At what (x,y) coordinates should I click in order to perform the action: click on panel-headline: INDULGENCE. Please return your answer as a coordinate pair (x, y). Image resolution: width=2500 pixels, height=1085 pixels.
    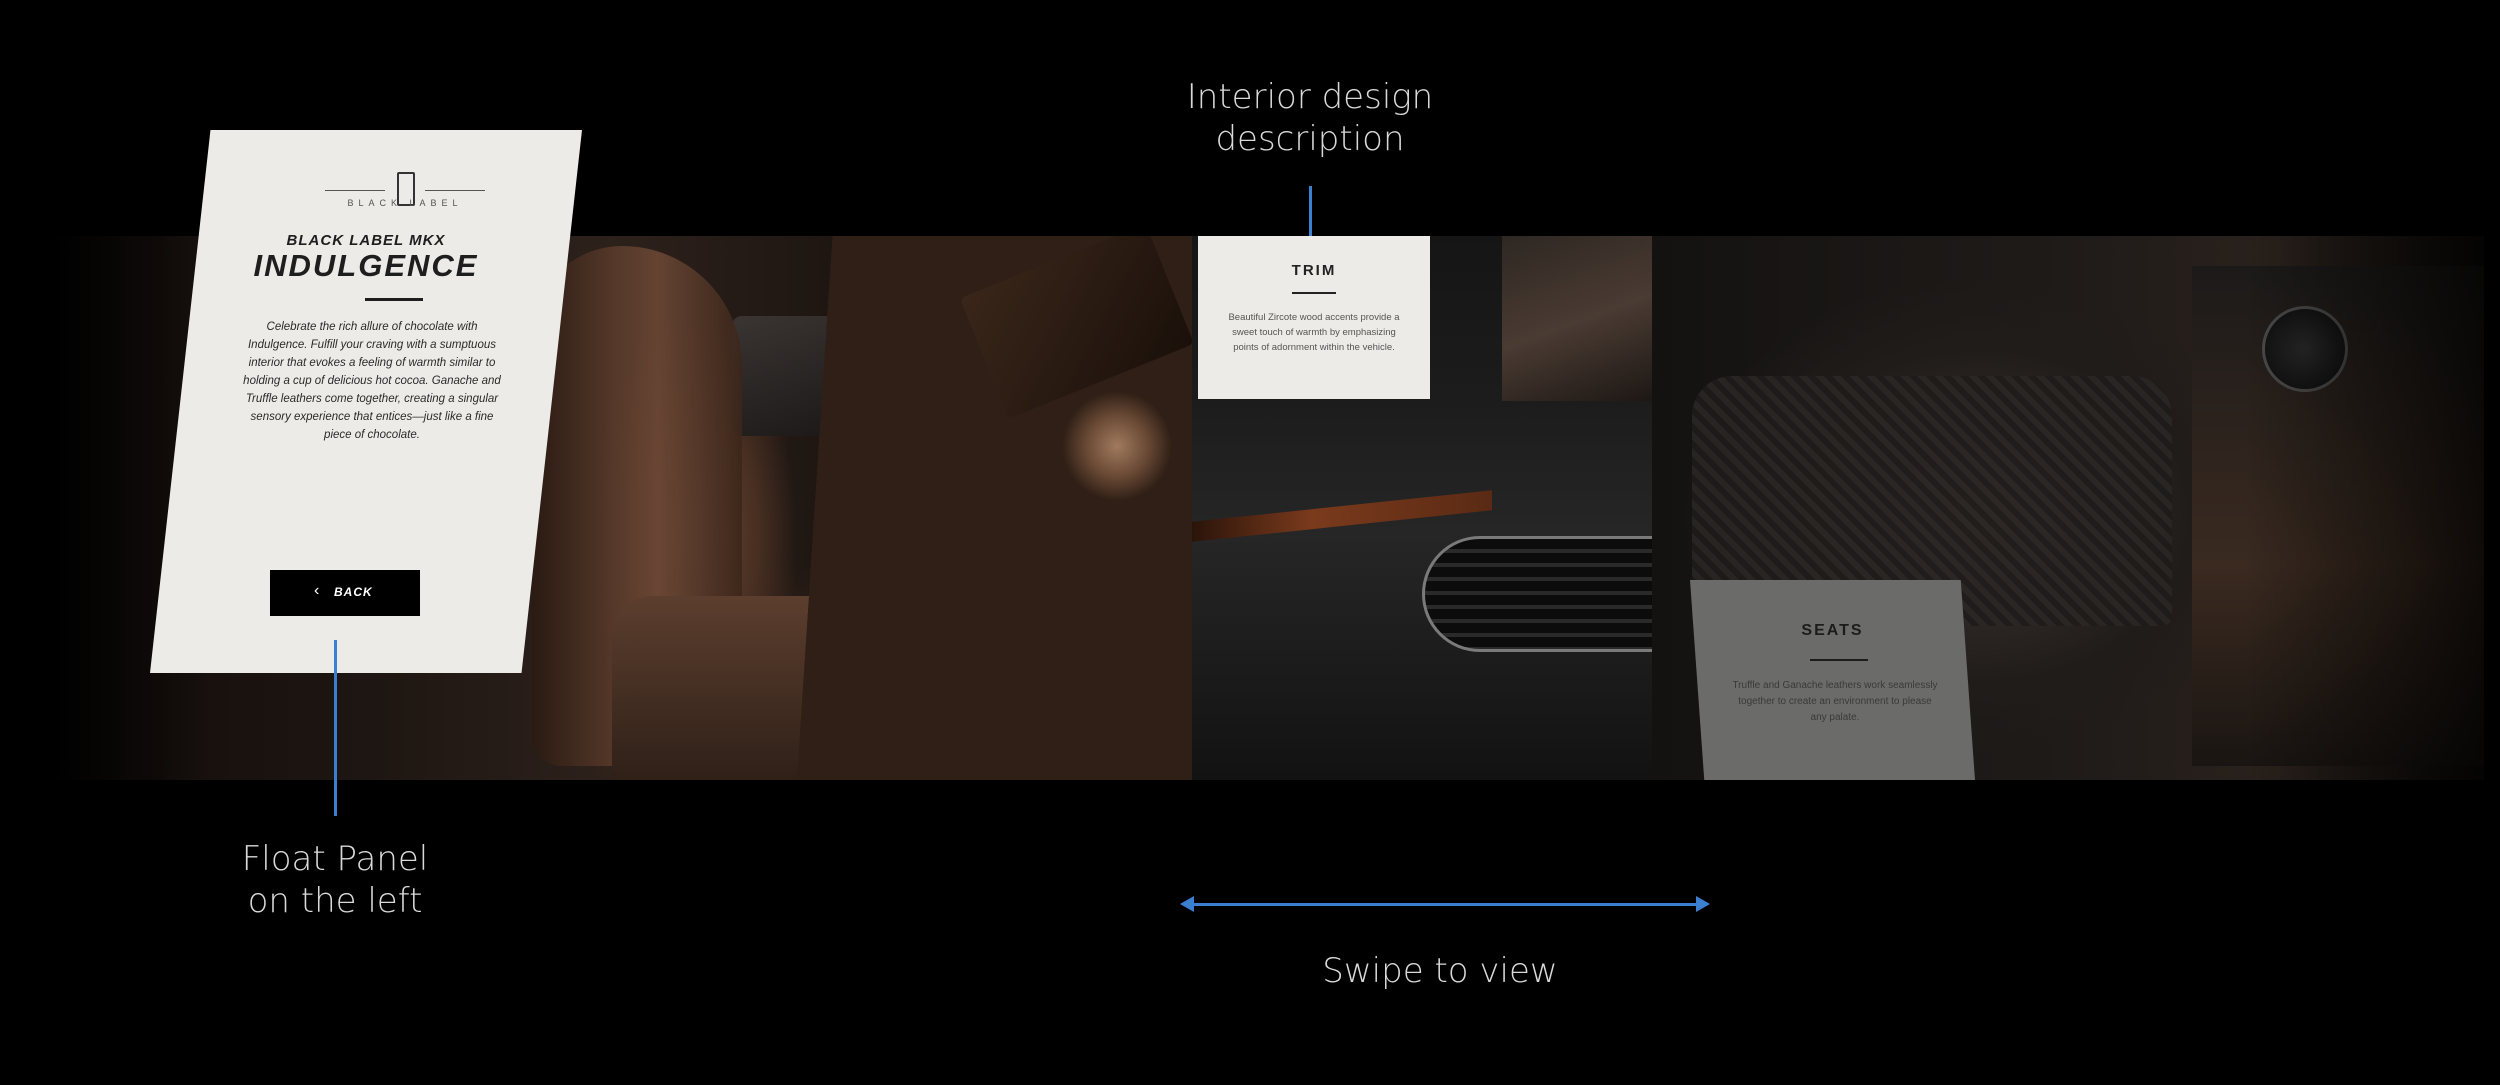
    Looking at the image, I should click on (366, 265).